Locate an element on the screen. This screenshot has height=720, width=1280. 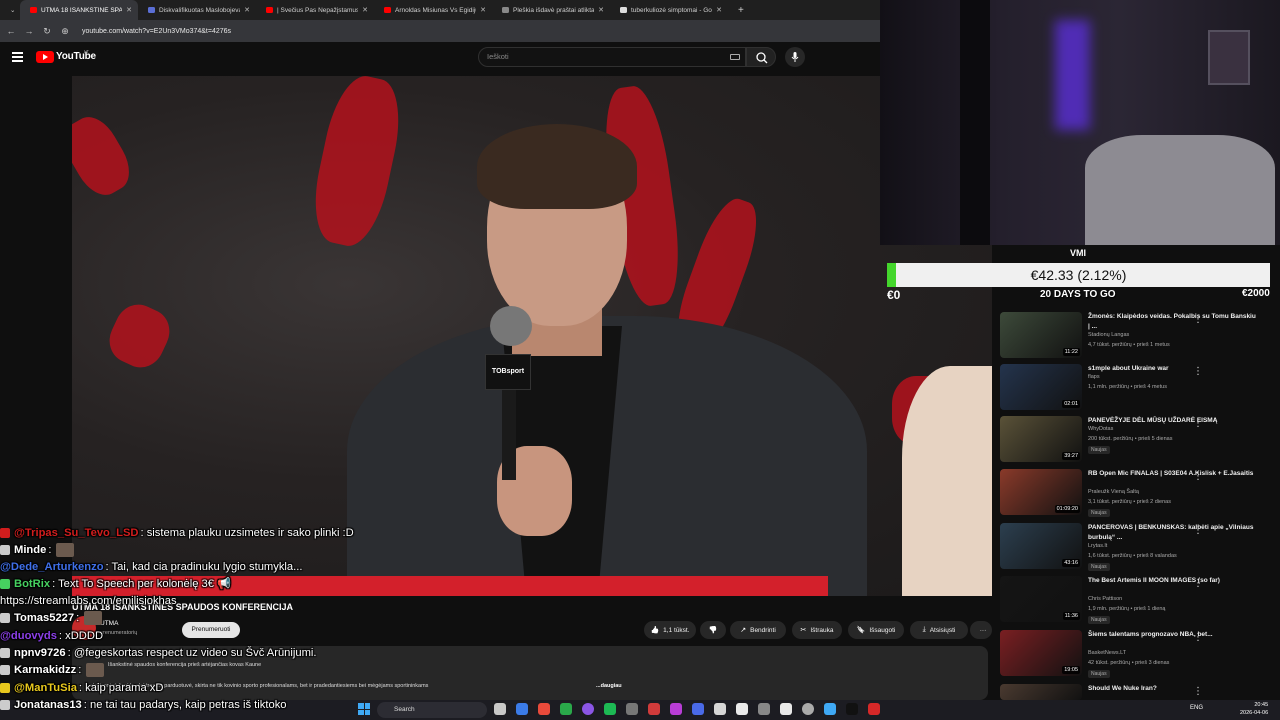
voice-search-button is located at coordinates (795, 57).